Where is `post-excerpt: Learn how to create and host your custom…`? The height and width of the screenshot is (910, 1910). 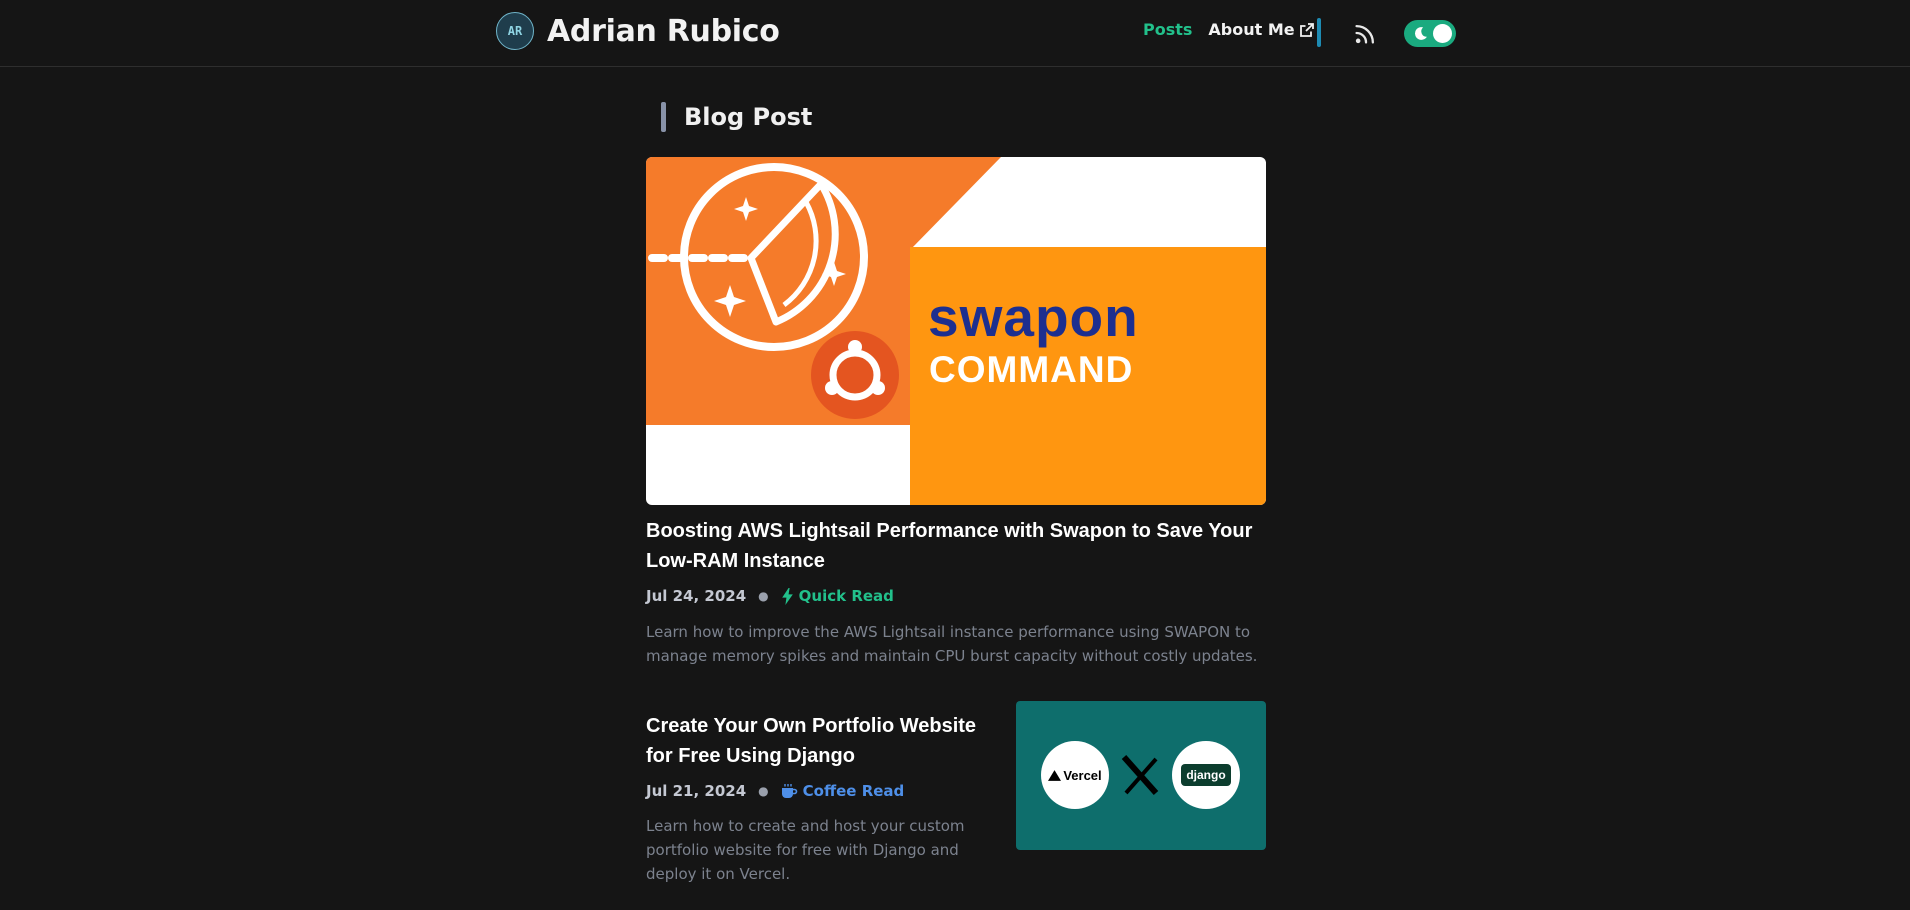 post-excerpt: Learn how to create and host your custom… is located at coordinates (805, 850).